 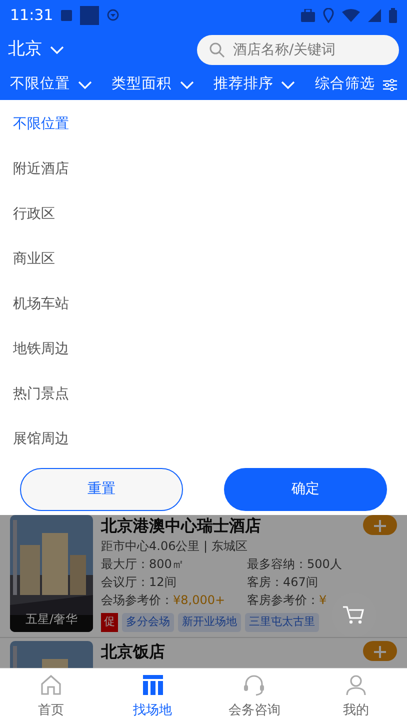 I want to click on sliders-icon, so click(x=389, y=85).